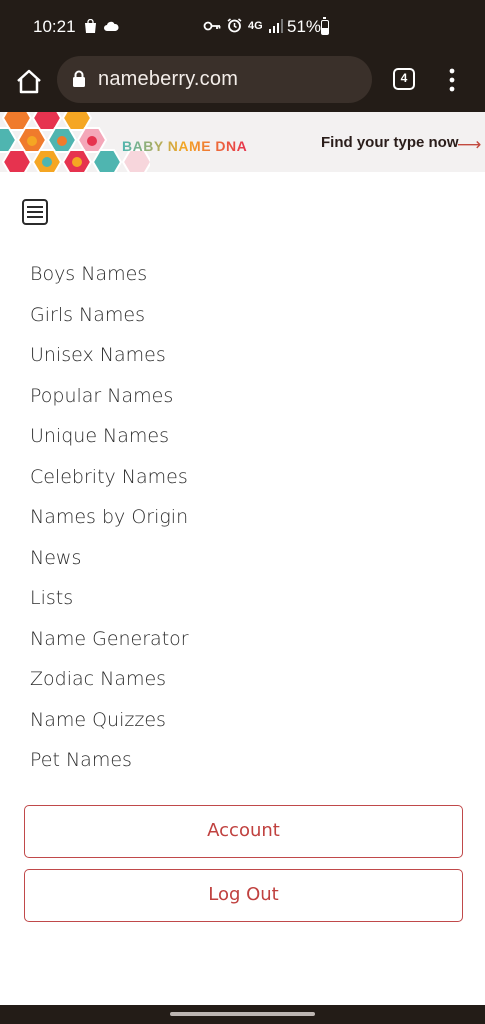 The image size is (485, 1024). What do you see at coordinates (275, 25) in the screenshot?
I see `signal-icon` at bounding box center [275, 25].